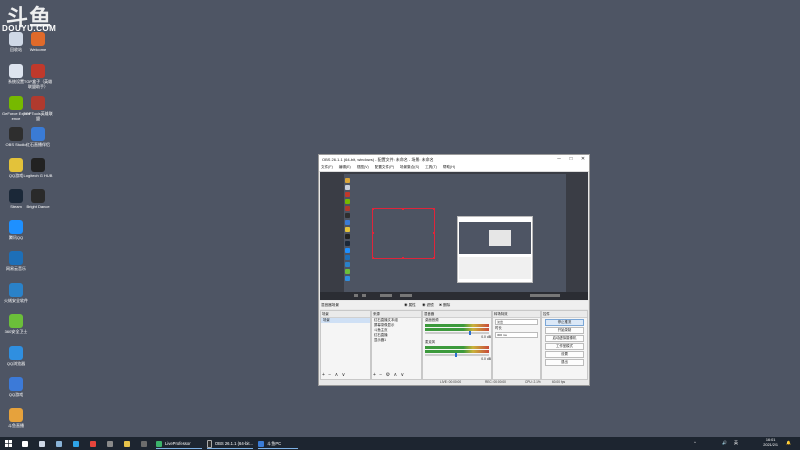 Image resolution: width=800 pixels, height=450 pixels. Describe the element at coordinates (345, 314) in the screenshot. I see `scenes-header: 场景` at that location.